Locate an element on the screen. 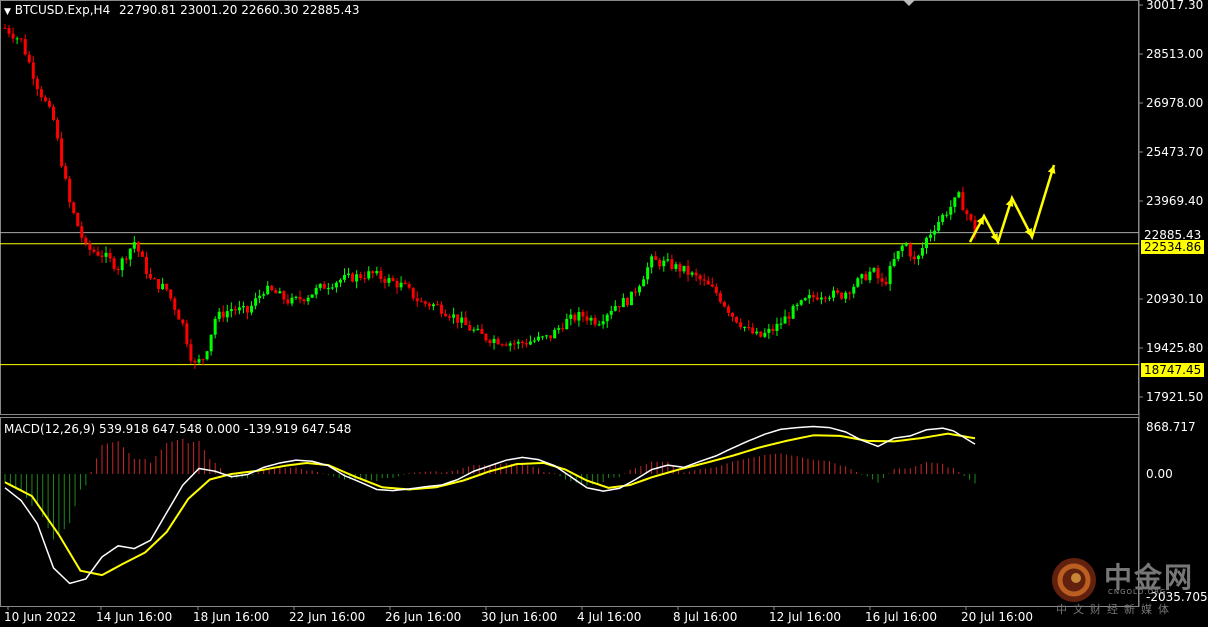 The height and width of the screenshot is (627, 1208). dropdown-triangle-icon: ▼ is located at coordinates (7, 12).